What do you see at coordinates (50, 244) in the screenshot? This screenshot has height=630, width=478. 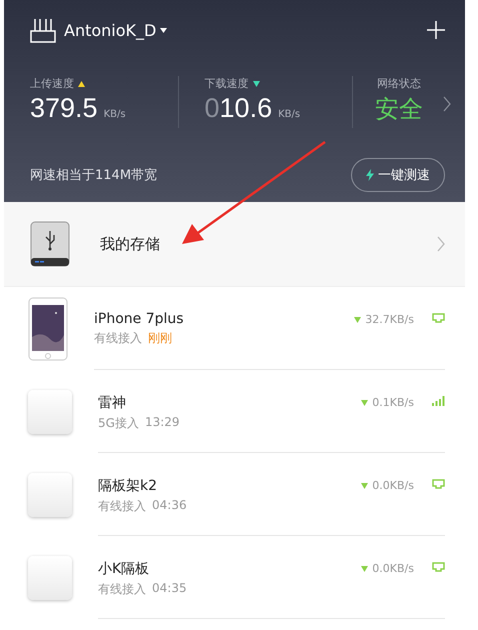 I see `usb-drive-icon` at bounding box center [50, 244].